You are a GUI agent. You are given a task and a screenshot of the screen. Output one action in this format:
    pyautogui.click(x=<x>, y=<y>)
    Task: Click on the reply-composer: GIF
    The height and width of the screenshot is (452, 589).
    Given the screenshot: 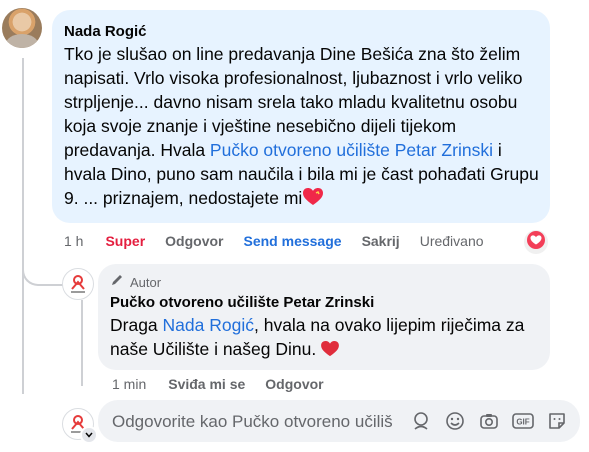 What is the action you would take?
    pyautogui.click(x=339, y=421)
    